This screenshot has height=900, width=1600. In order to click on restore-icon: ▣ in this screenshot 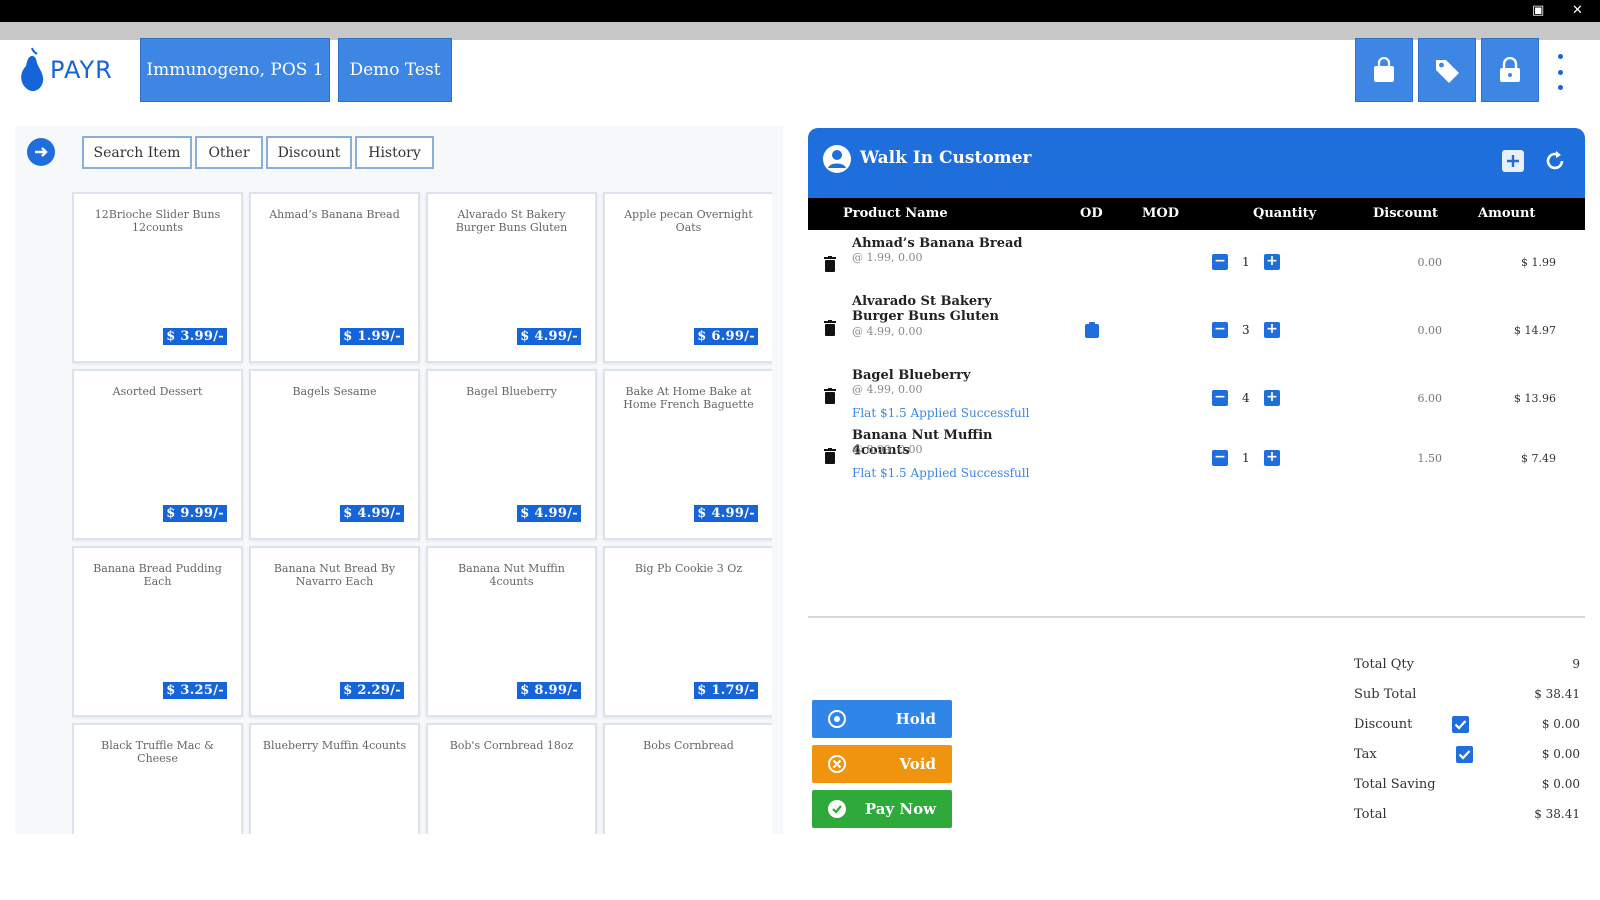, I will do `click(1538, 10)`.